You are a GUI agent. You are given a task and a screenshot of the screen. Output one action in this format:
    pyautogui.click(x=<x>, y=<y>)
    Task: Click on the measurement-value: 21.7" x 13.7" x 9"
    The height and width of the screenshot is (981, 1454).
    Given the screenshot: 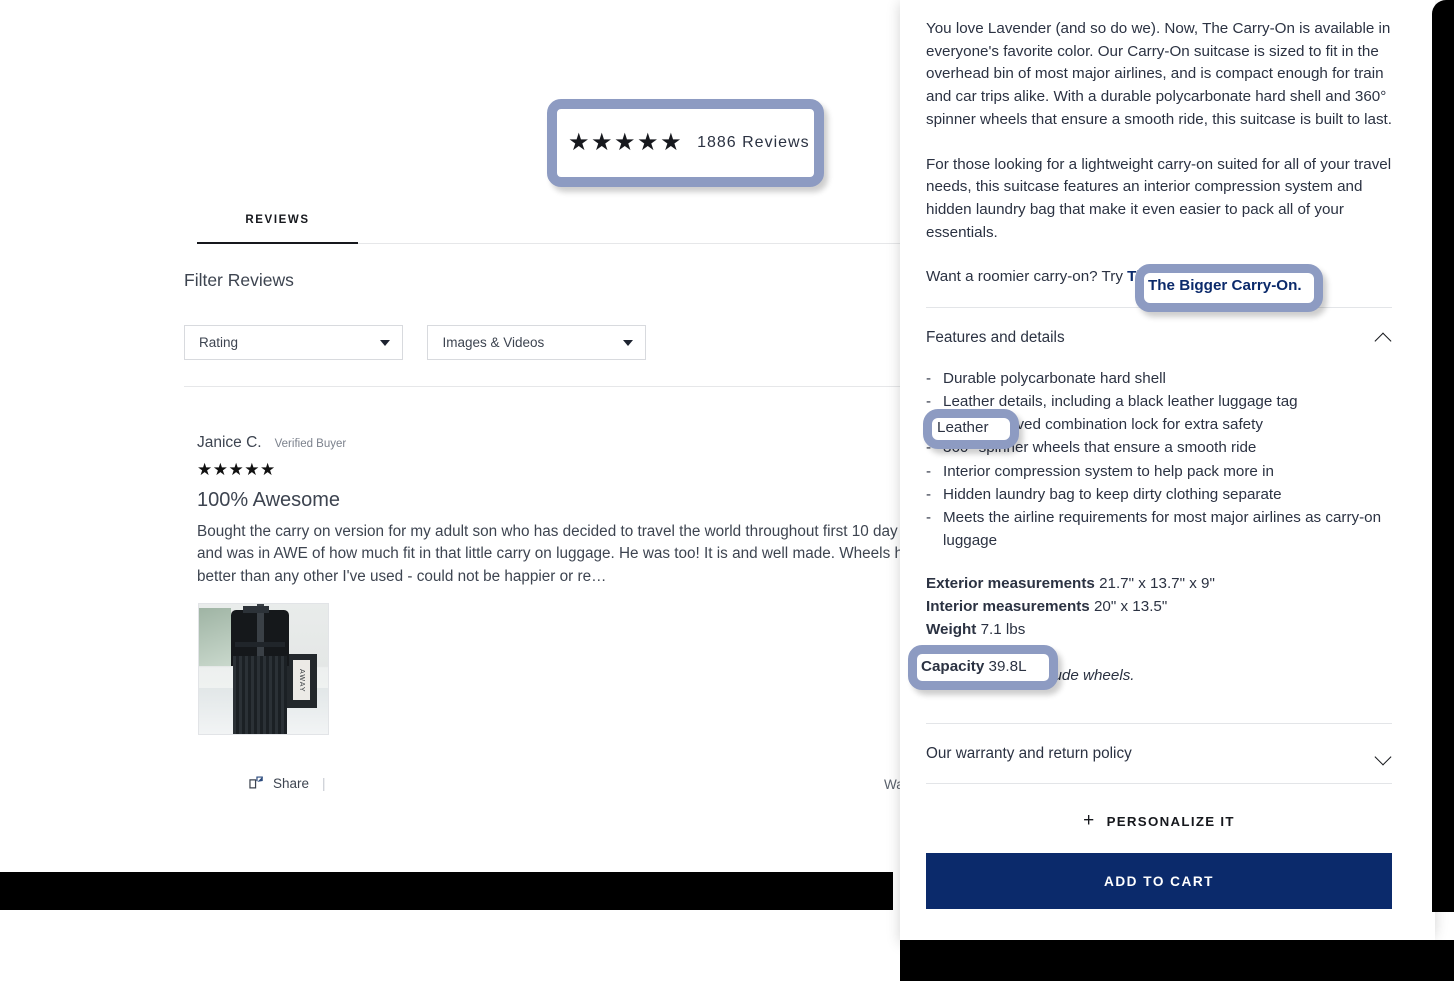 What is the action you would take?
    pyautogui.click(x=1157, y=583)
    